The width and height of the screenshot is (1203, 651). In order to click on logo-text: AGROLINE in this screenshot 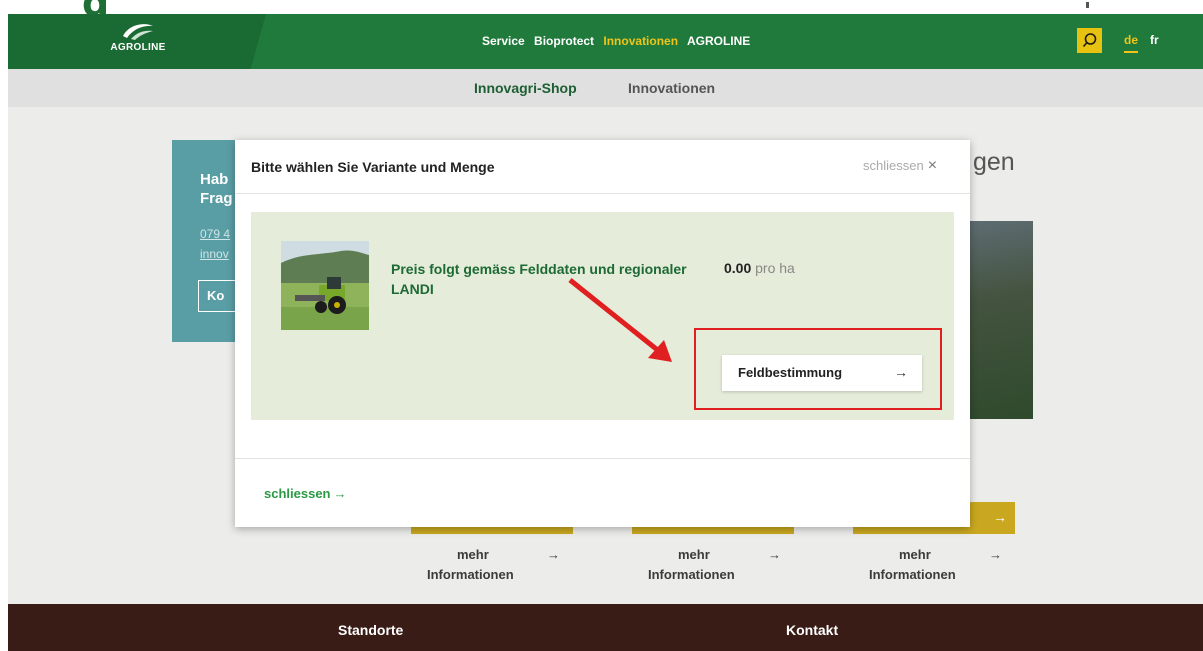, I will do `click(138, 47)`.